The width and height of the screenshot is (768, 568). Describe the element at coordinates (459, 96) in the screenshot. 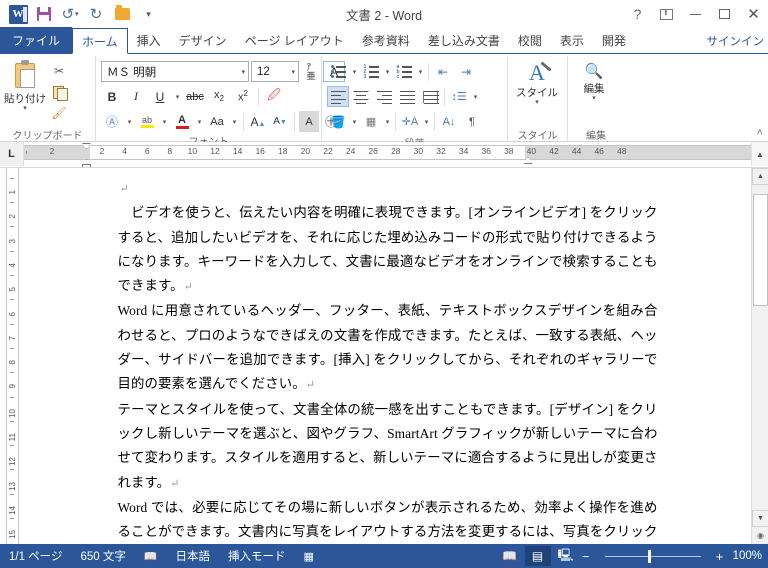

I see `line-spacing-button: ↕☰` at that location.